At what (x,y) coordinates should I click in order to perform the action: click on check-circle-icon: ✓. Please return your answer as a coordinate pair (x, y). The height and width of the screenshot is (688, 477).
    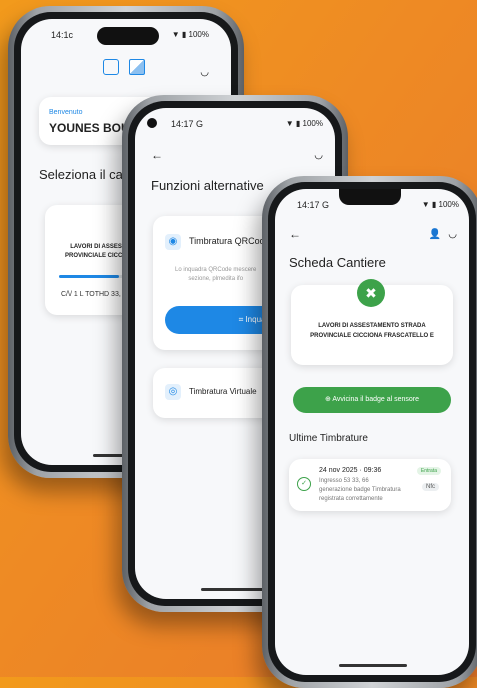
    Looking at the image, I should click on (304, 484).